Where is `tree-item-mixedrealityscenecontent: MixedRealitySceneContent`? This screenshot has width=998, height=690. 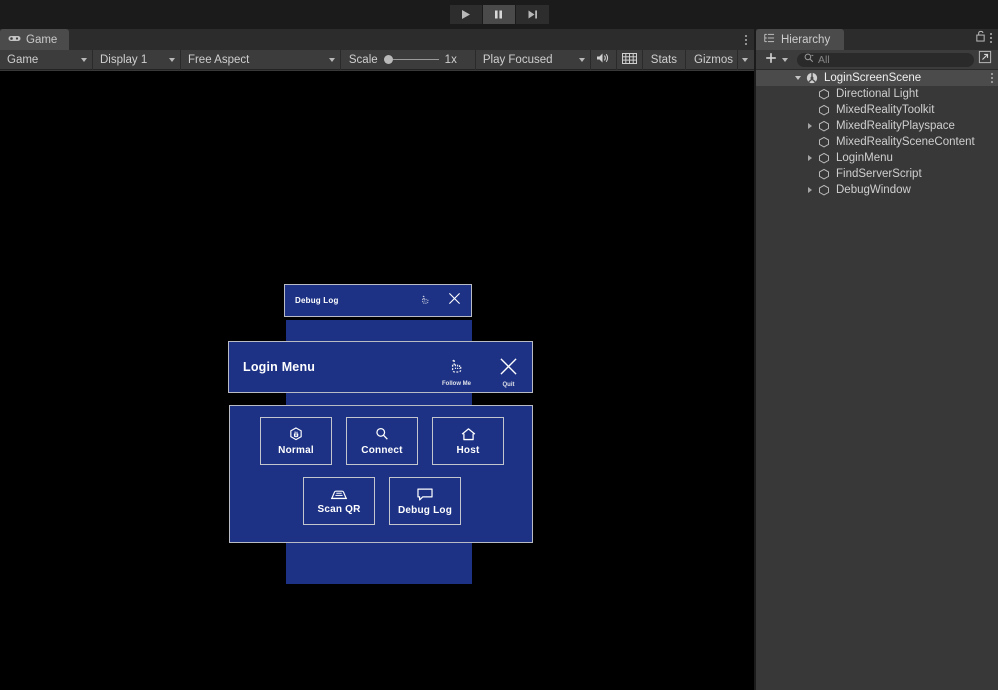 tree-item-mixedrealityscenecontent: MixedRealitySceneContent is located at coordinates (877, 142).